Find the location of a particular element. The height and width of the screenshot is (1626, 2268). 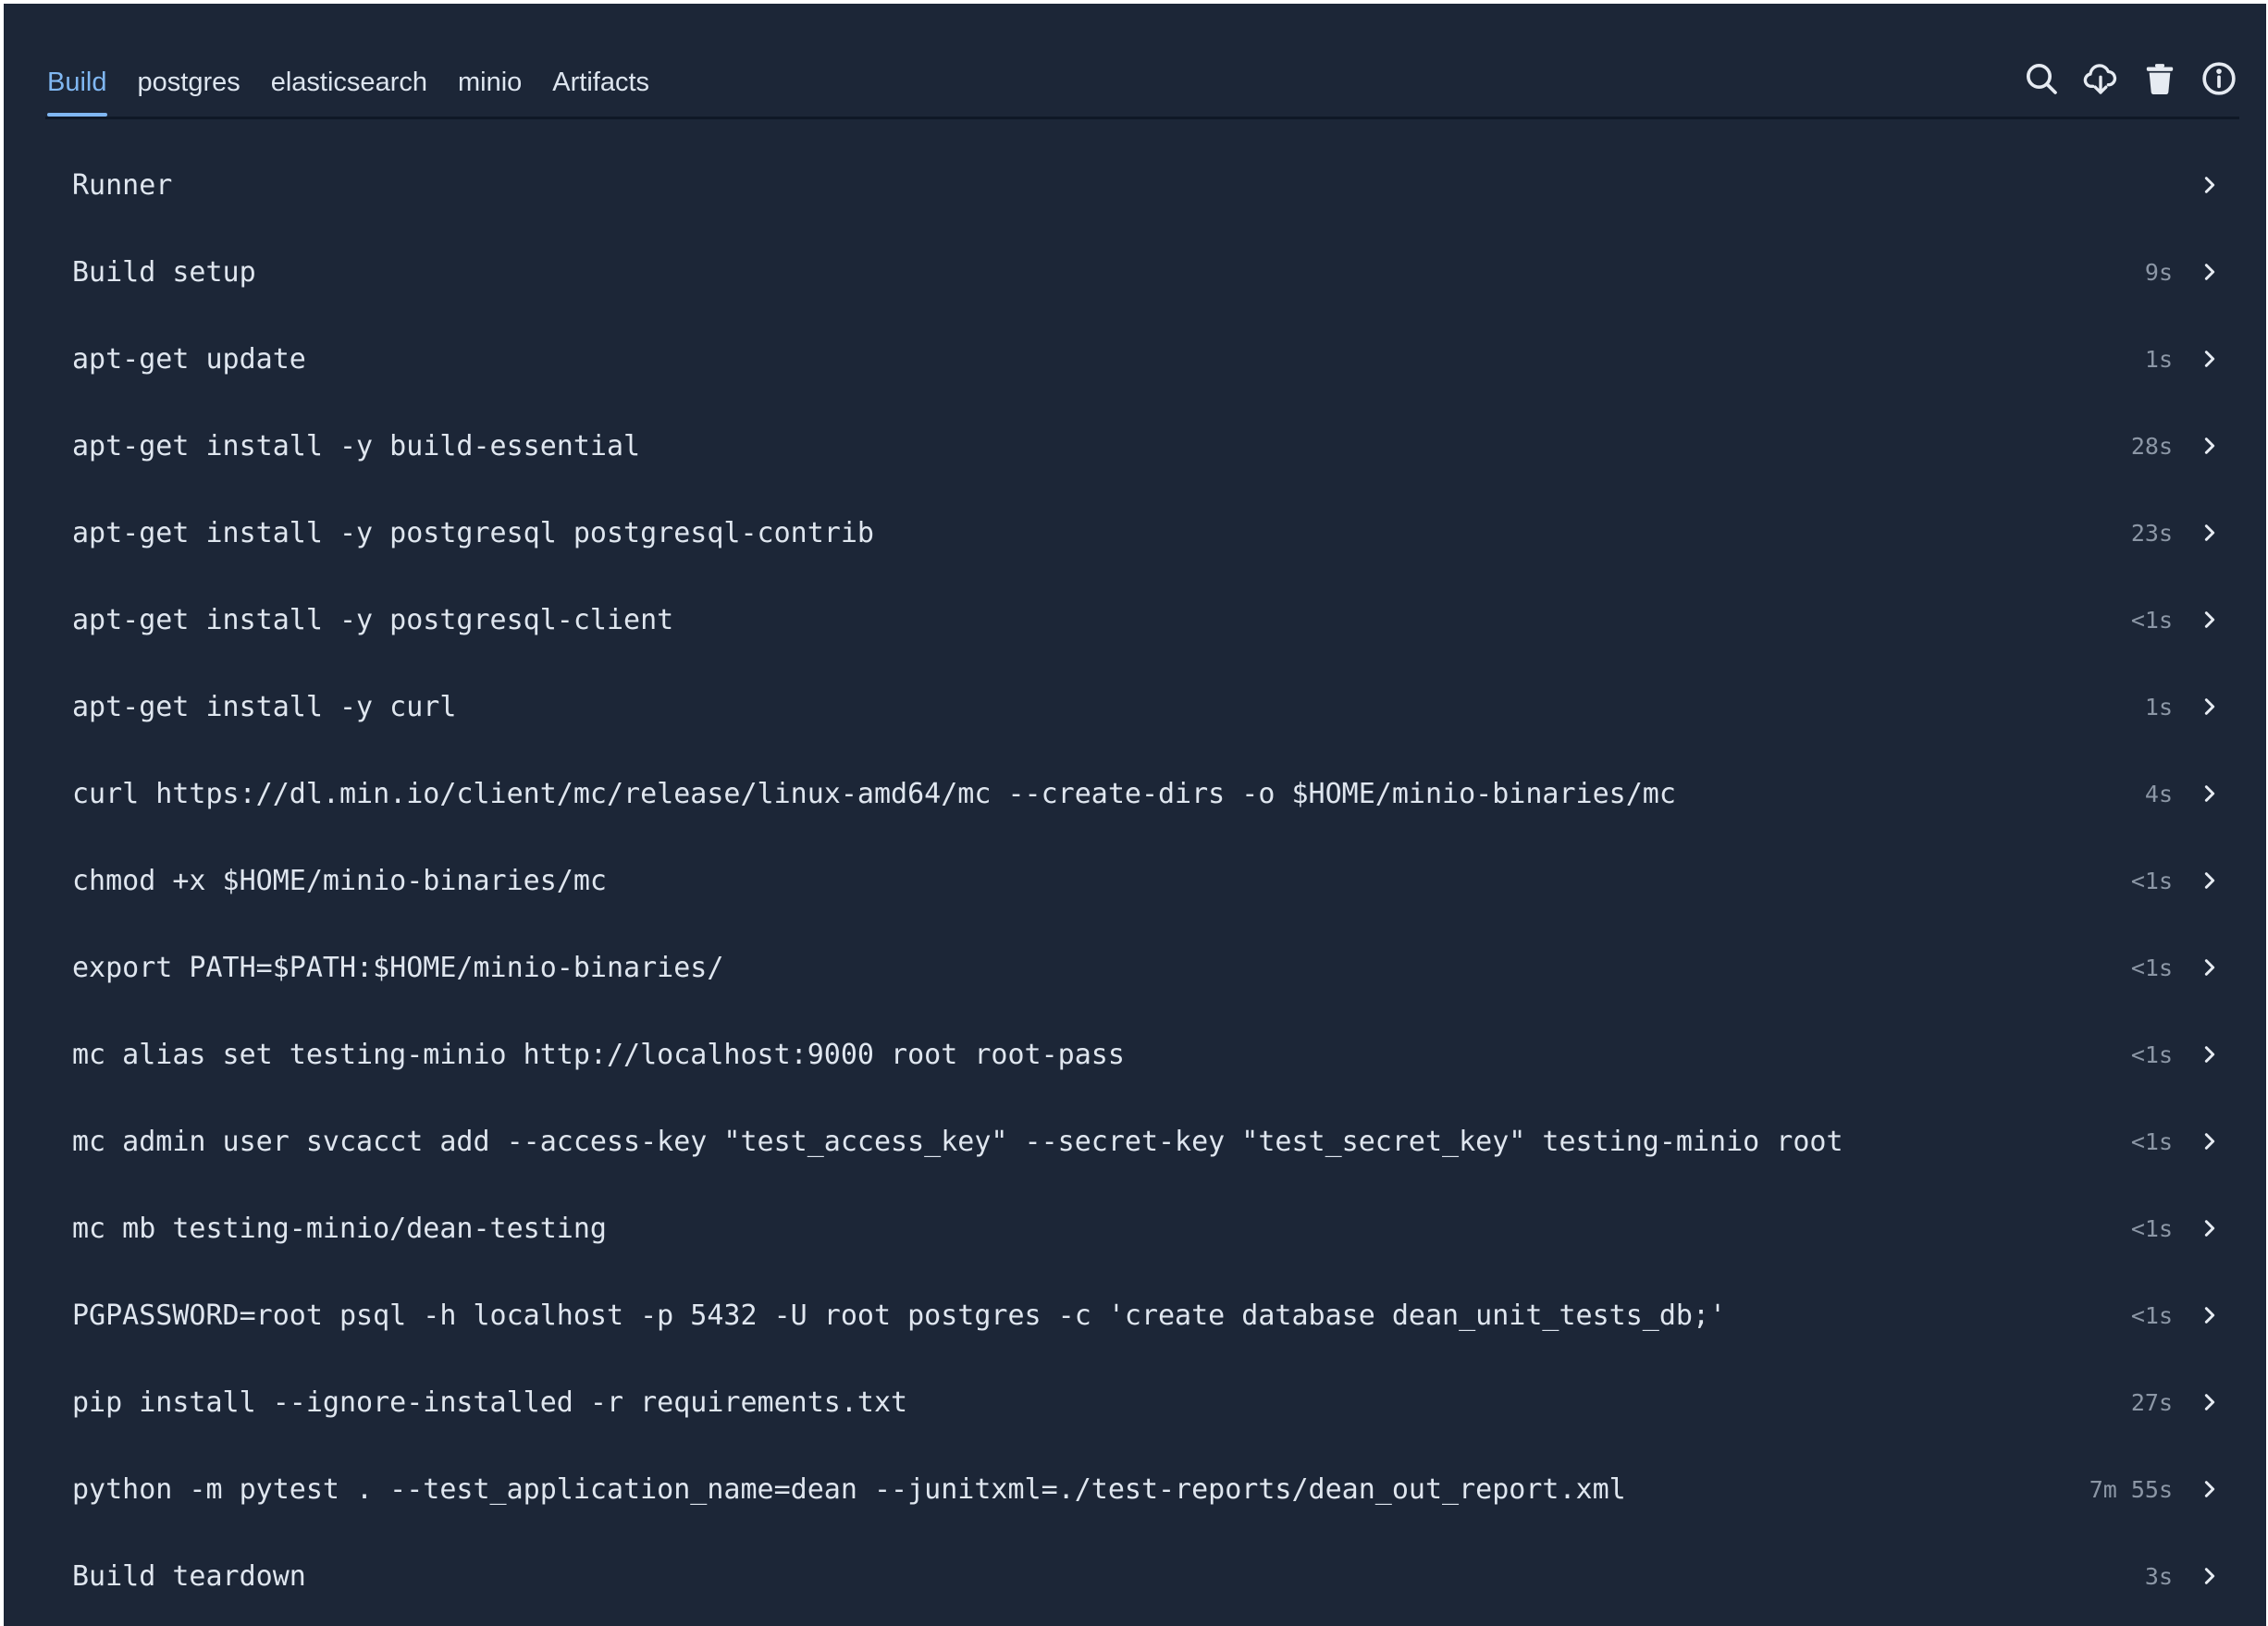

step-duration: 4s is located at coordinates (2158, 793).